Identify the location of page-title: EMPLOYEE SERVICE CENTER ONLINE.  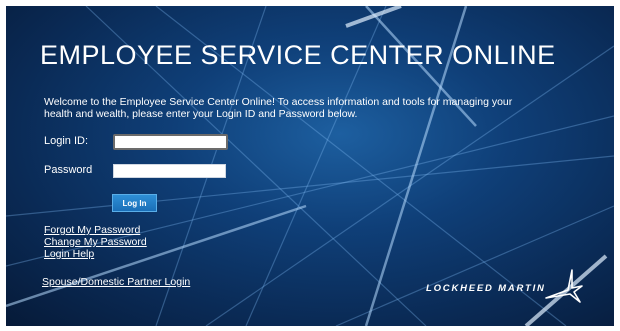
(298, 55).